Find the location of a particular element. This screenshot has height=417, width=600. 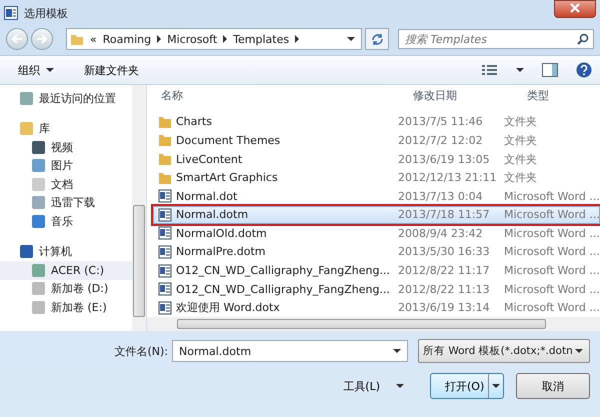

date-cell-text: 2013/5/30 16:33 is located at coordinates (444, 251).